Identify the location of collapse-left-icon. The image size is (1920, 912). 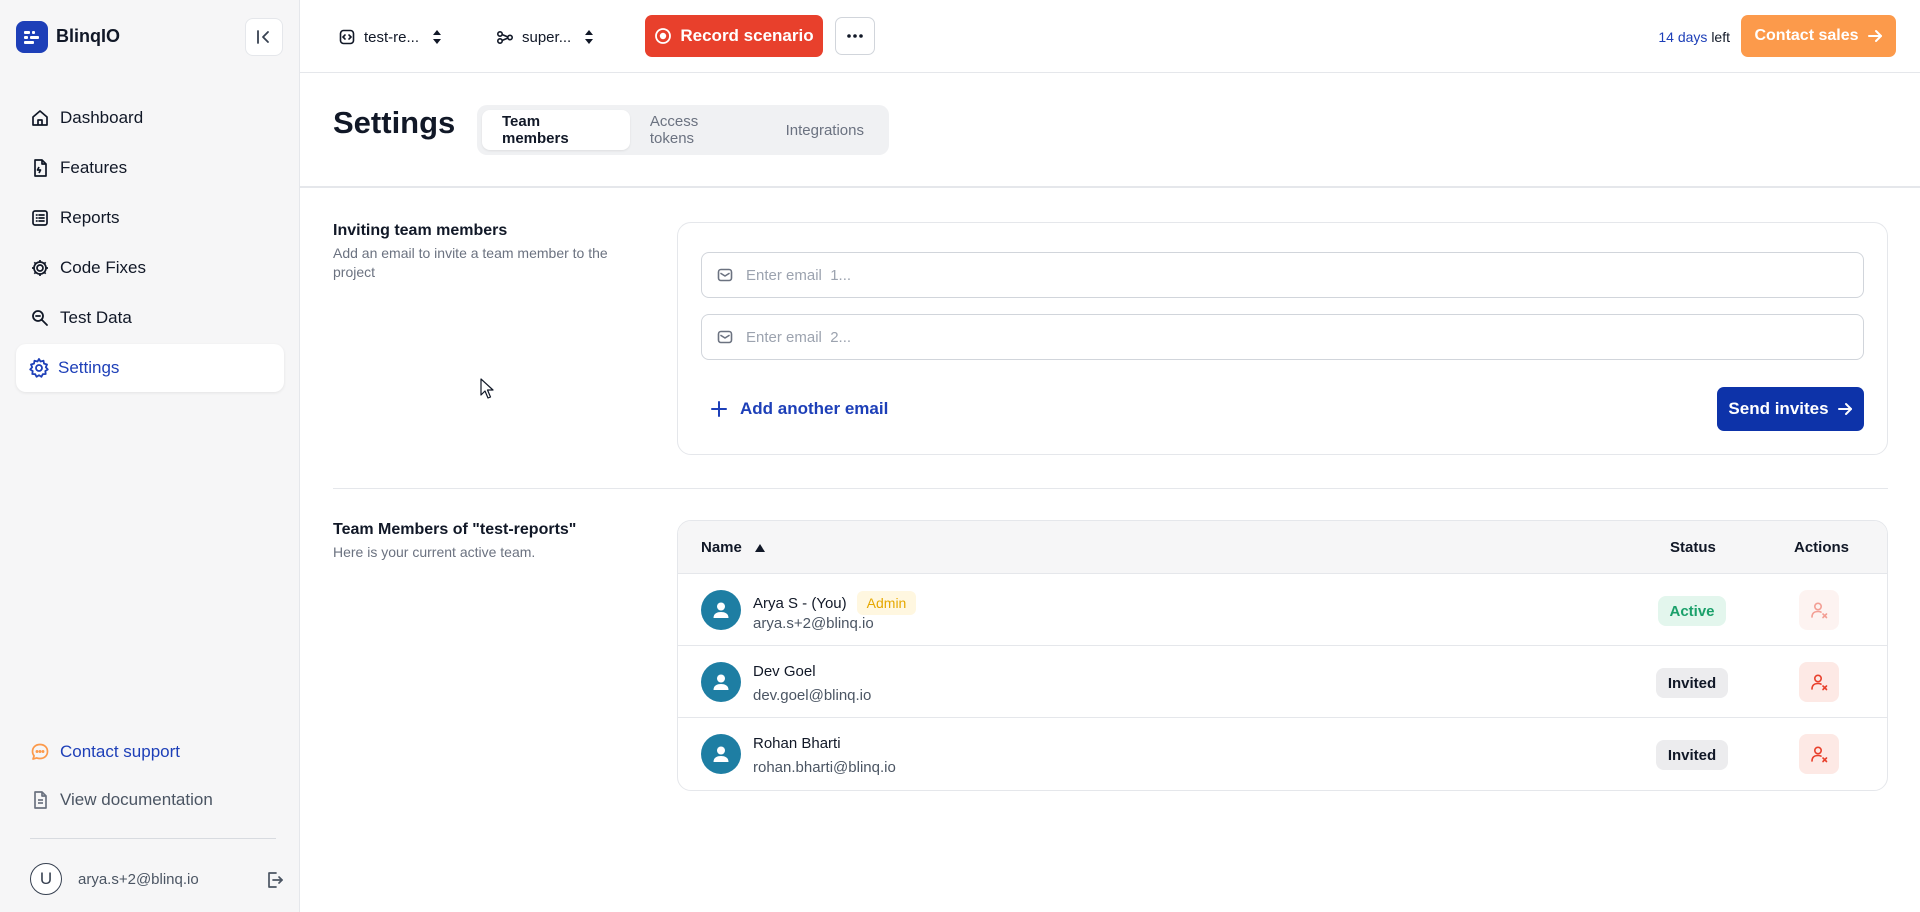
(263, 37).